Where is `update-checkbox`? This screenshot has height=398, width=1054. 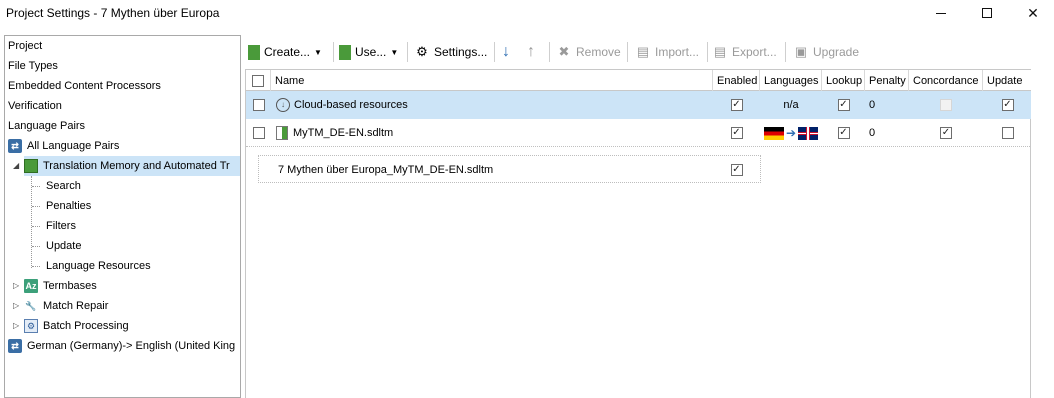 update-checkbox is located at coordinates (1007, 133).